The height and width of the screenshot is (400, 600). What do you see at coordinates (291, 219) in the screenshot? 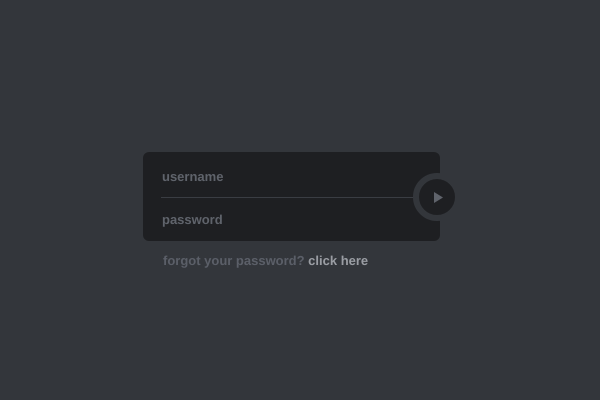
I see `password-field: password` at bounding box center [291, 219].